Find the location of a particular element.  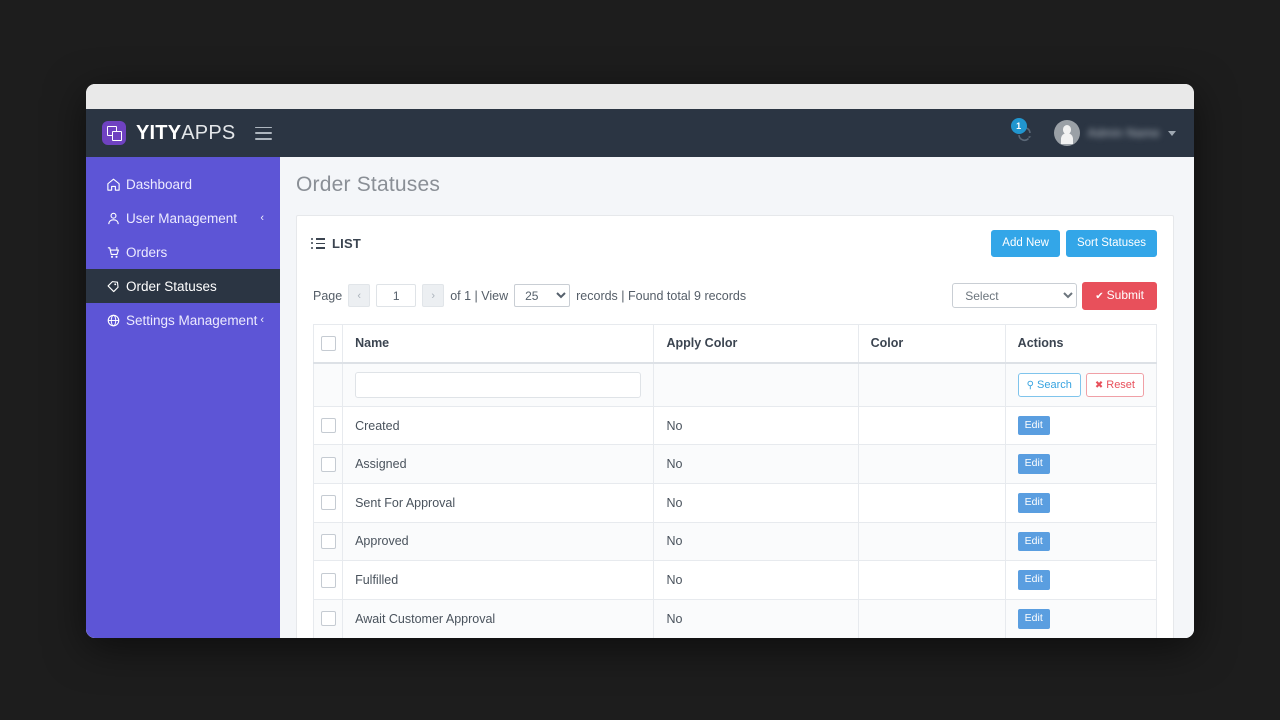

table-row: Sent For Approval No Edit is located at coordinates (735, 503).